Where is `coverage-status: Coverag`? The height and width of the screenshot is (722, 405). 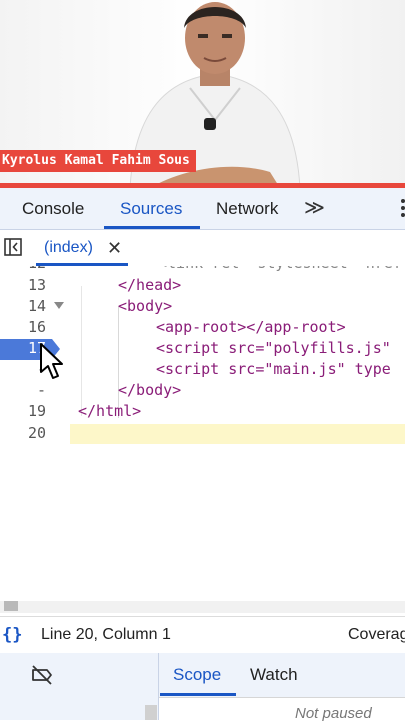 coverage-status: Coverag is located at coordinates (376, 635).